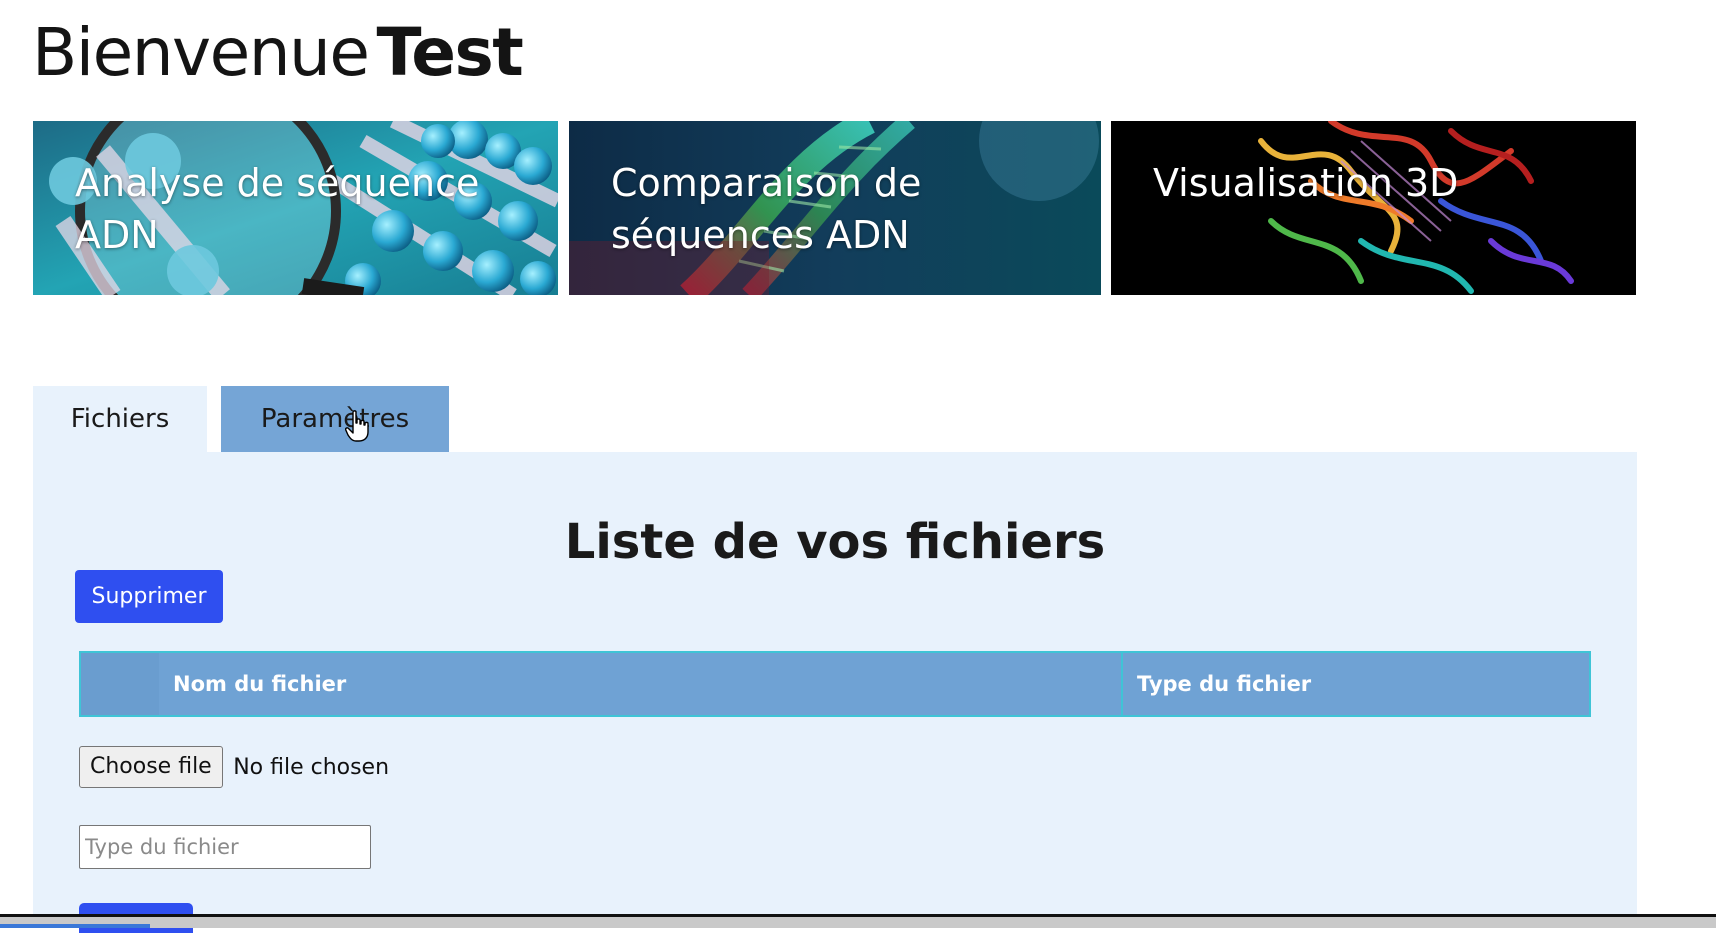 Image resolution: width=1716 pixels, height=933 pixels. I want to click on card-title: Analyse de séquence ADN, so click(277, 209).